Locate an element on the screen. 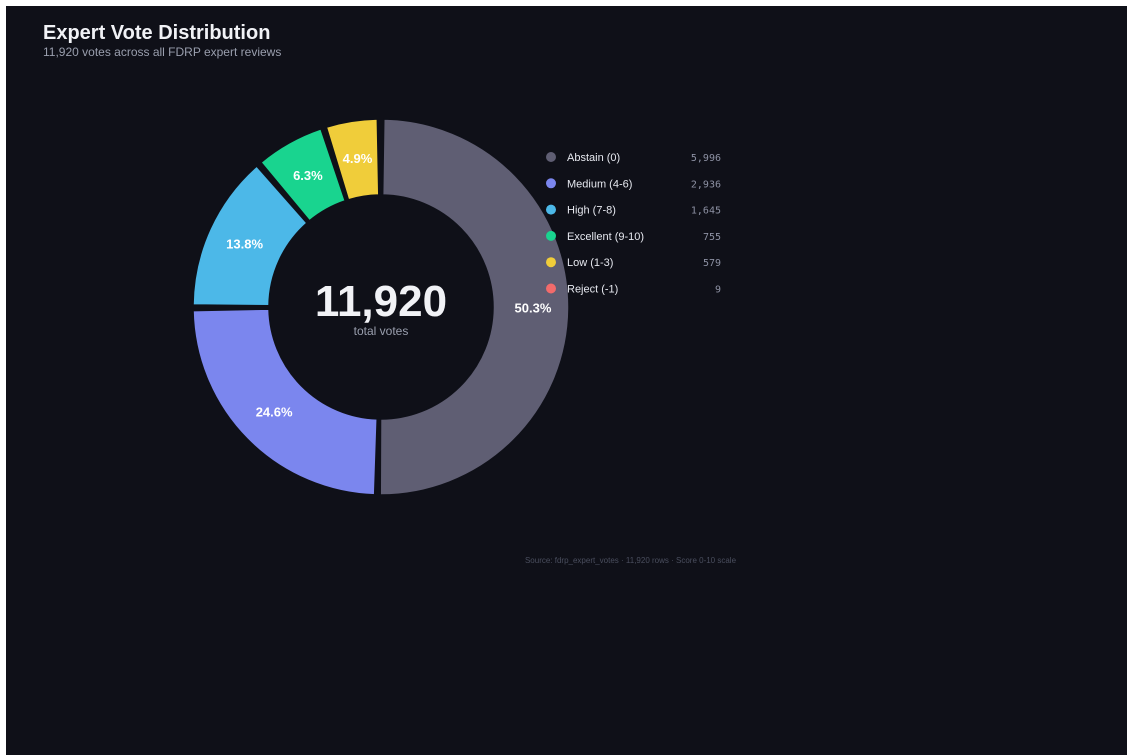 The width and height of the screenshot is (1127, 755). legend-label: Abstain (0) is located at coordinates (593, 158).